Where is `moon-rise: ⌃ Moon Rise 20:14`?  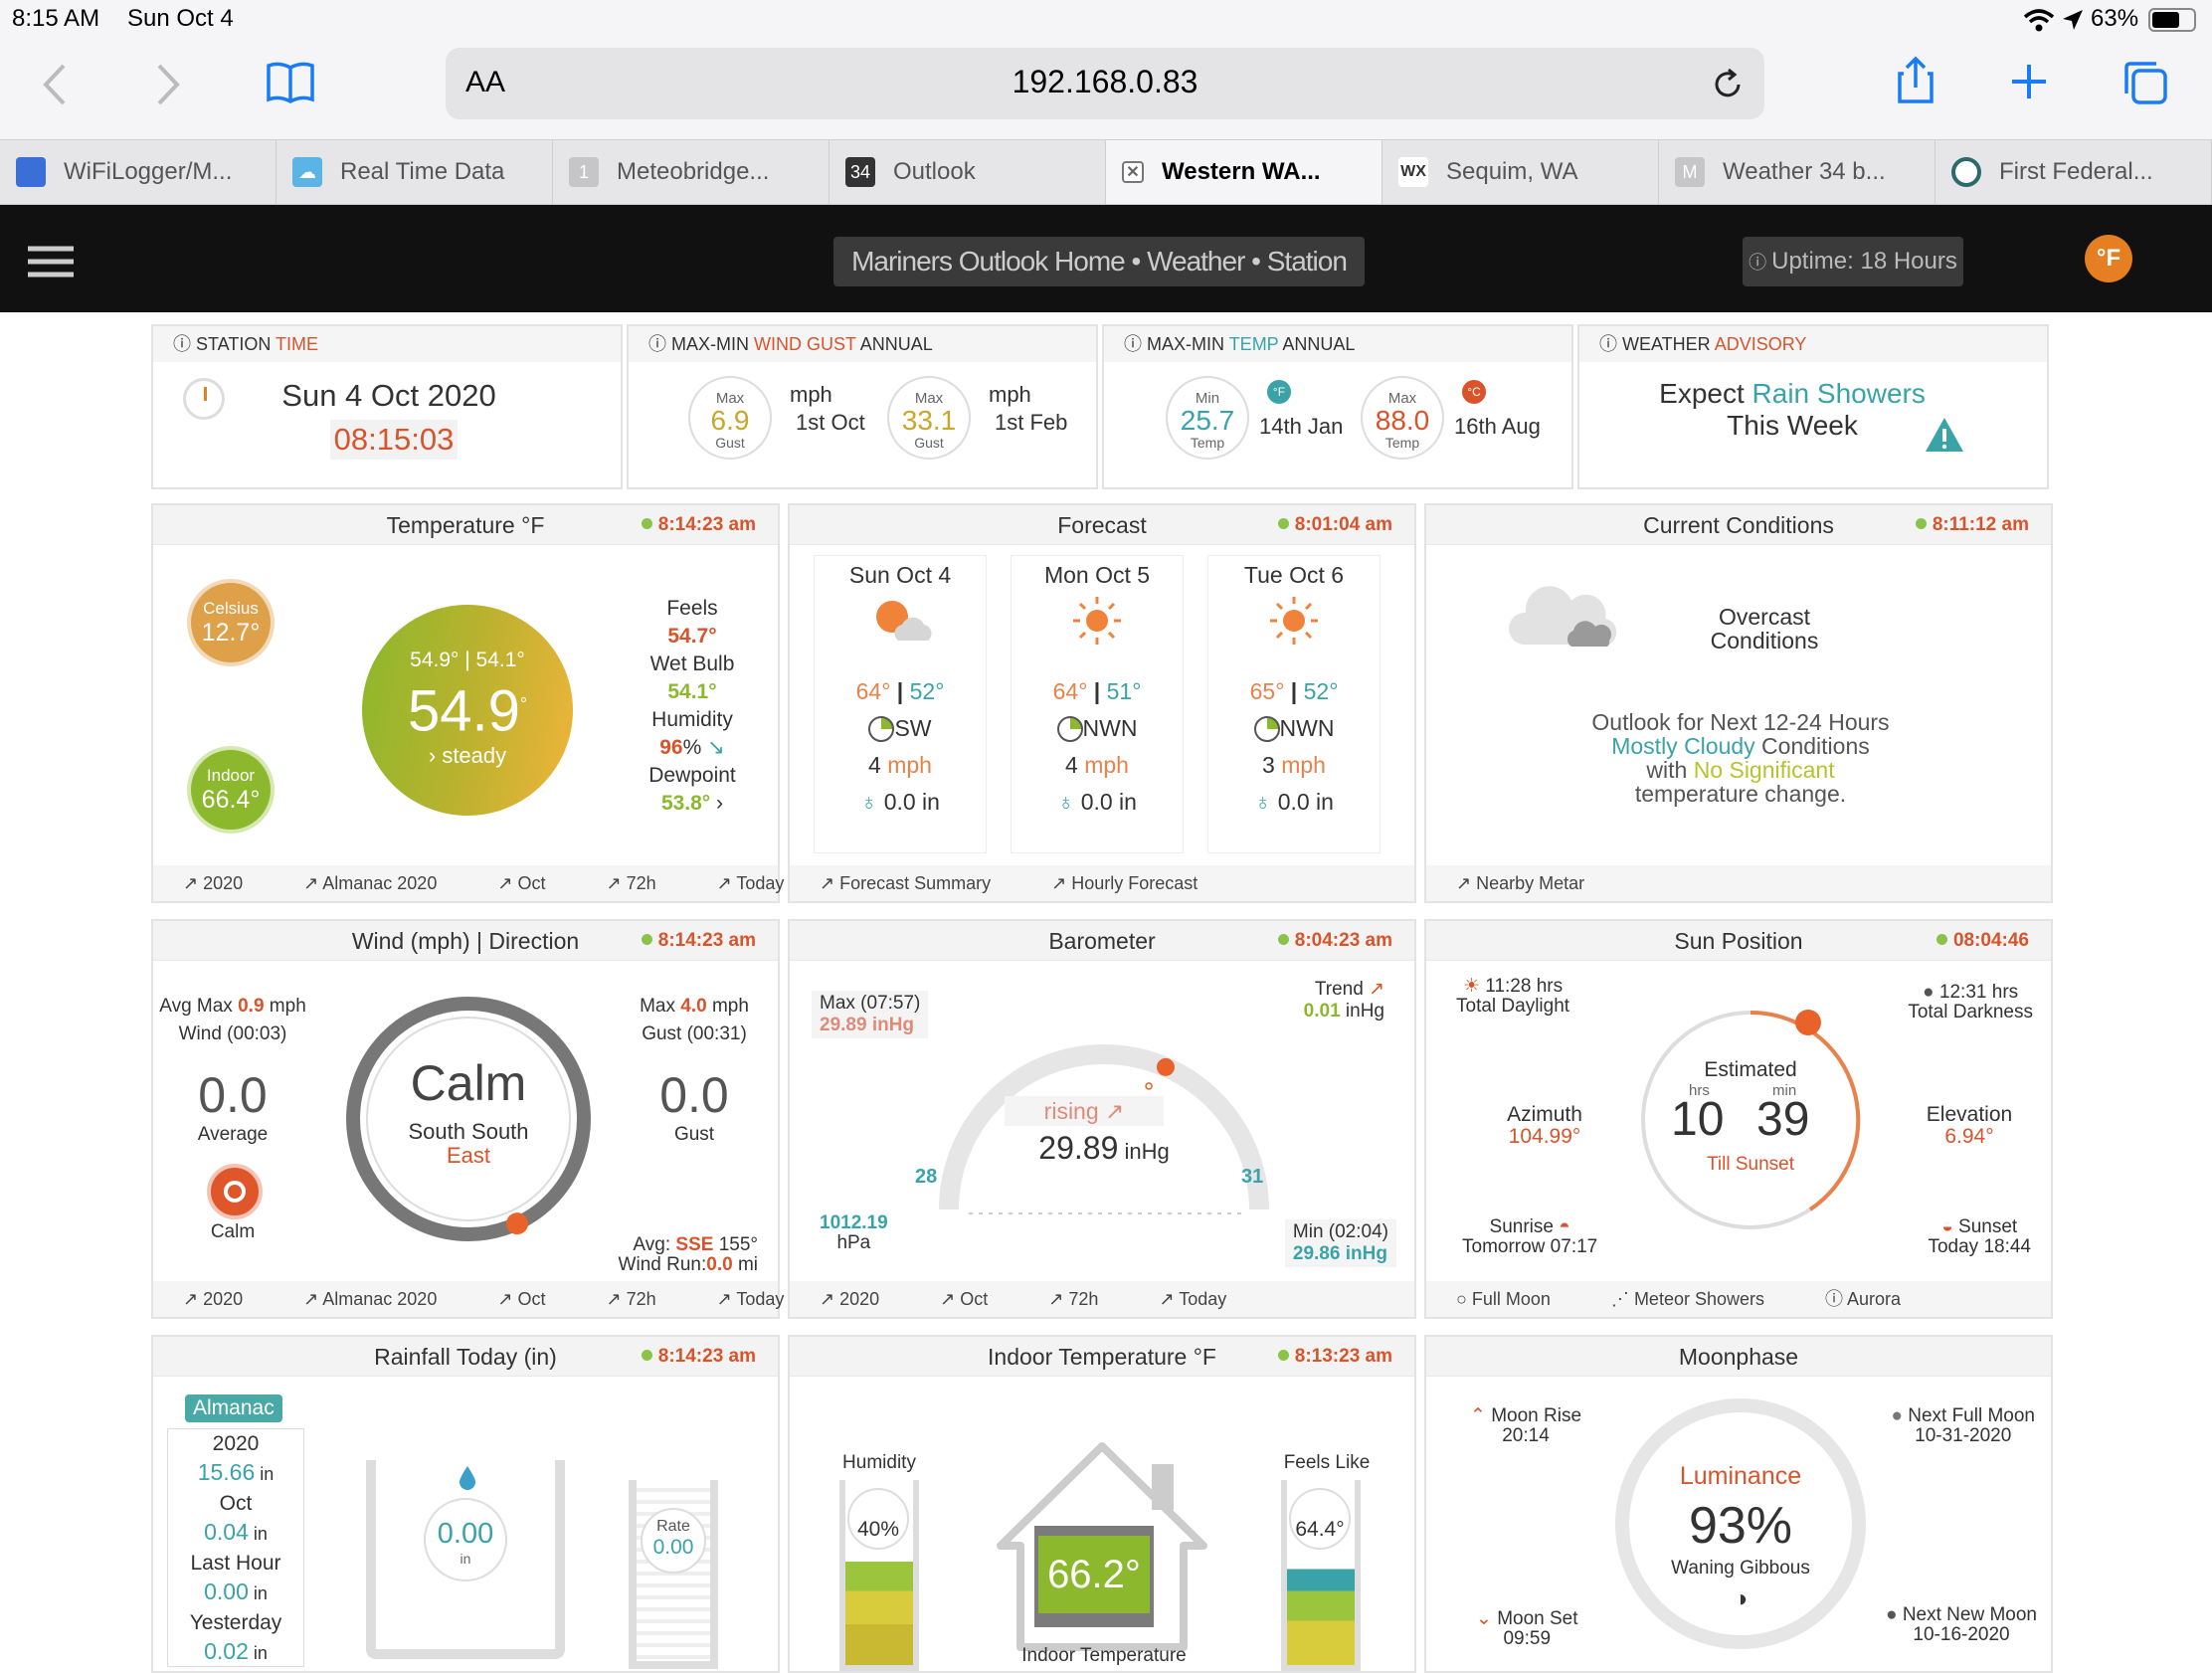 moon-rise: ⌃ Moon Rise 20:14 is located at coordinates (1525, 1426).